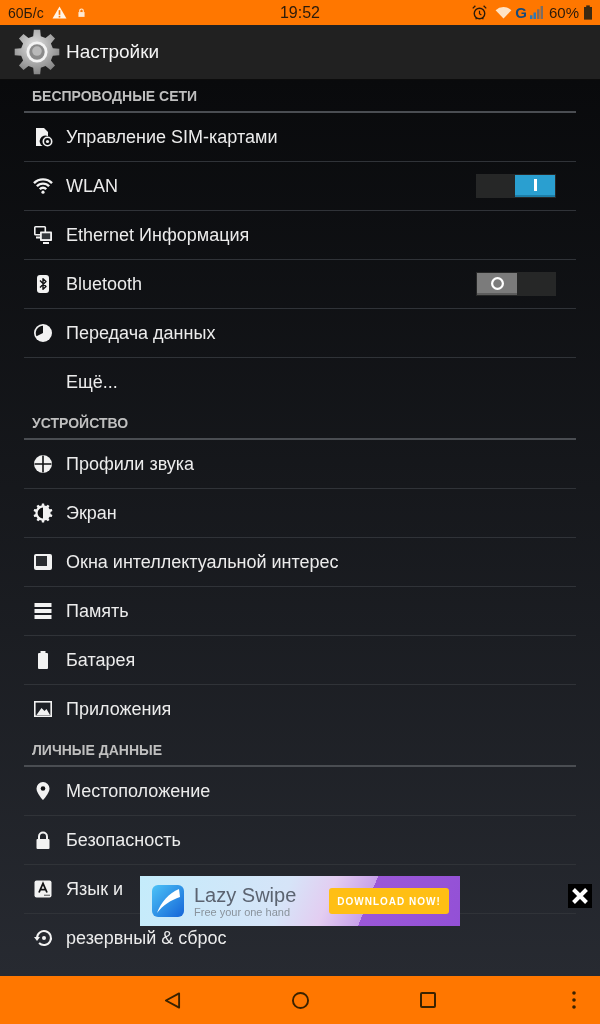 This screenshot has width=600, height=1024. I want to click on overflow-menu-icon, so click(574, 1000).